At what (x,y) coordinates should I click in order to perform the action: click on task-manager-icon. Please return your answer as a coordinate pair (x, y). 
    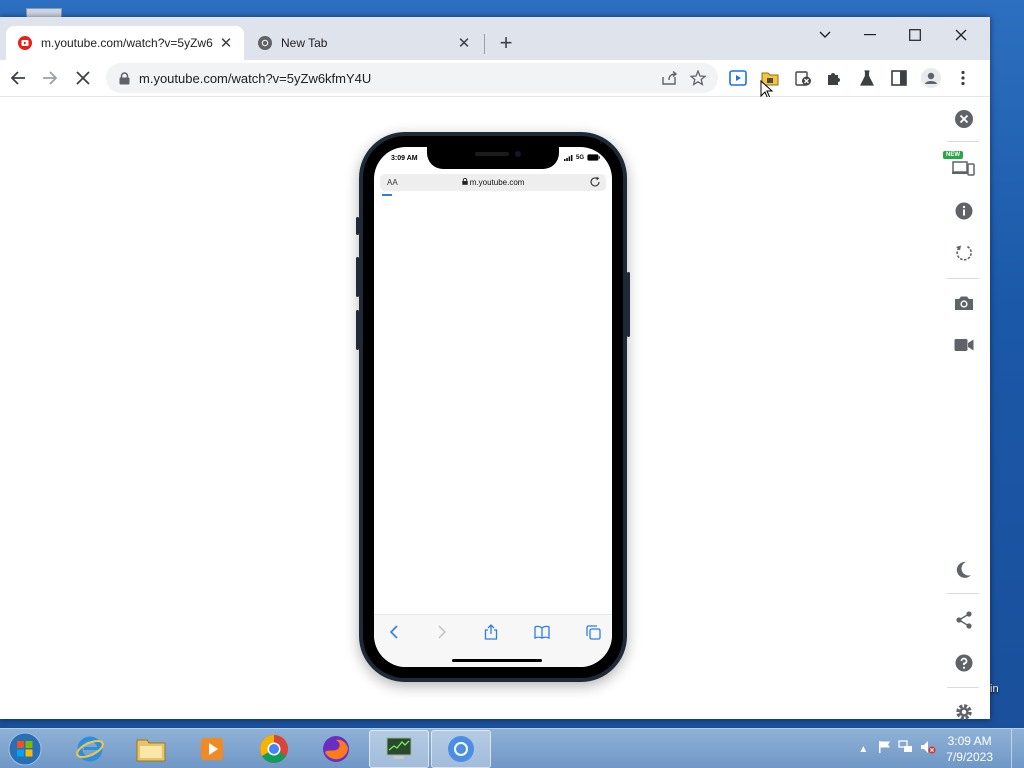
    Looking at the image, I should click on (399, 749).